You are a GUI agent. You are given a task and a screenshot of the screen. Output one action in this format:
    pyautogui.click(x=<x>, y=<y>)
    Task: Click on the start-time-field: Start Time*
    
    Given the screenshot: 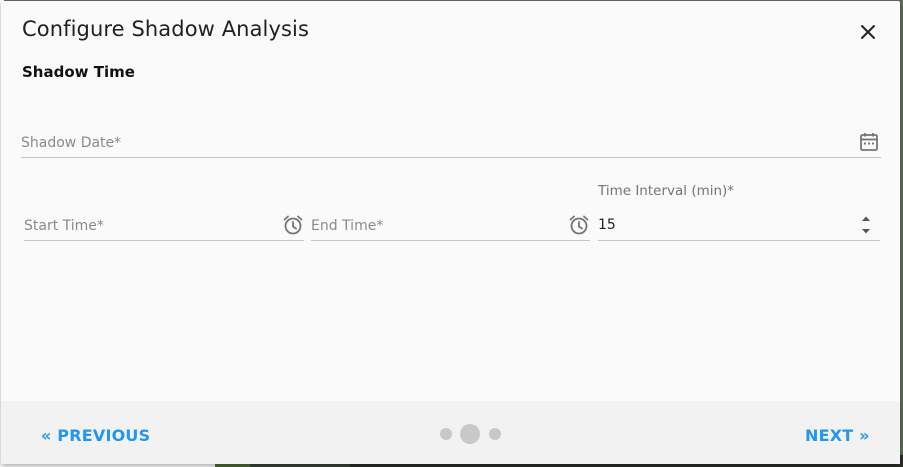 What is the action you would take?
    pyautogui.click(x=164, y=225)
    